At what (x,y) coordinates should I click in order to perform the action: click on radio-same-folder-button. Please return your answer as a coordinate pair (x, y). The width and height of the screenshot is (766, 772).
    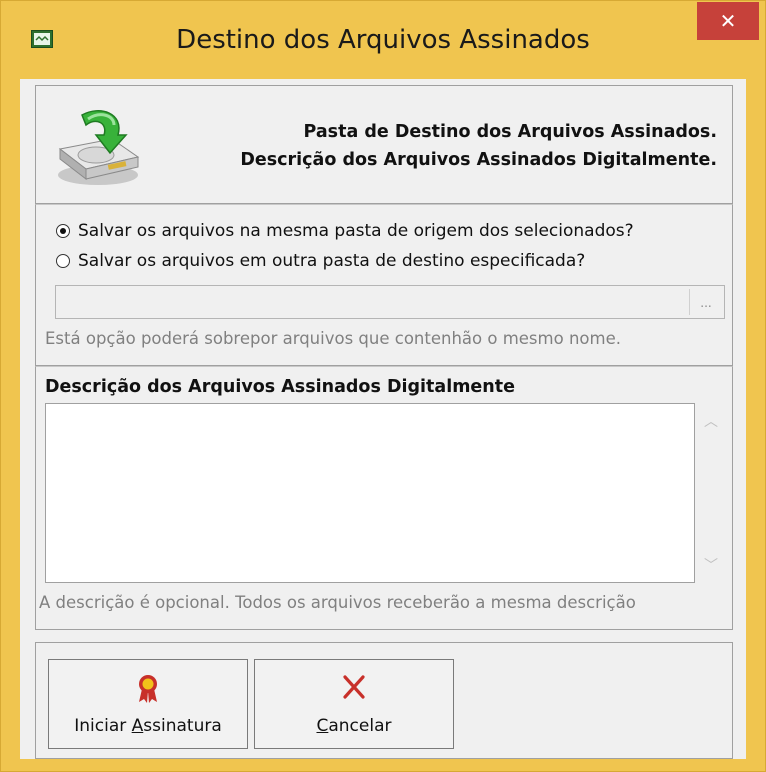
    Looking at the image, I should click on (63, 231).